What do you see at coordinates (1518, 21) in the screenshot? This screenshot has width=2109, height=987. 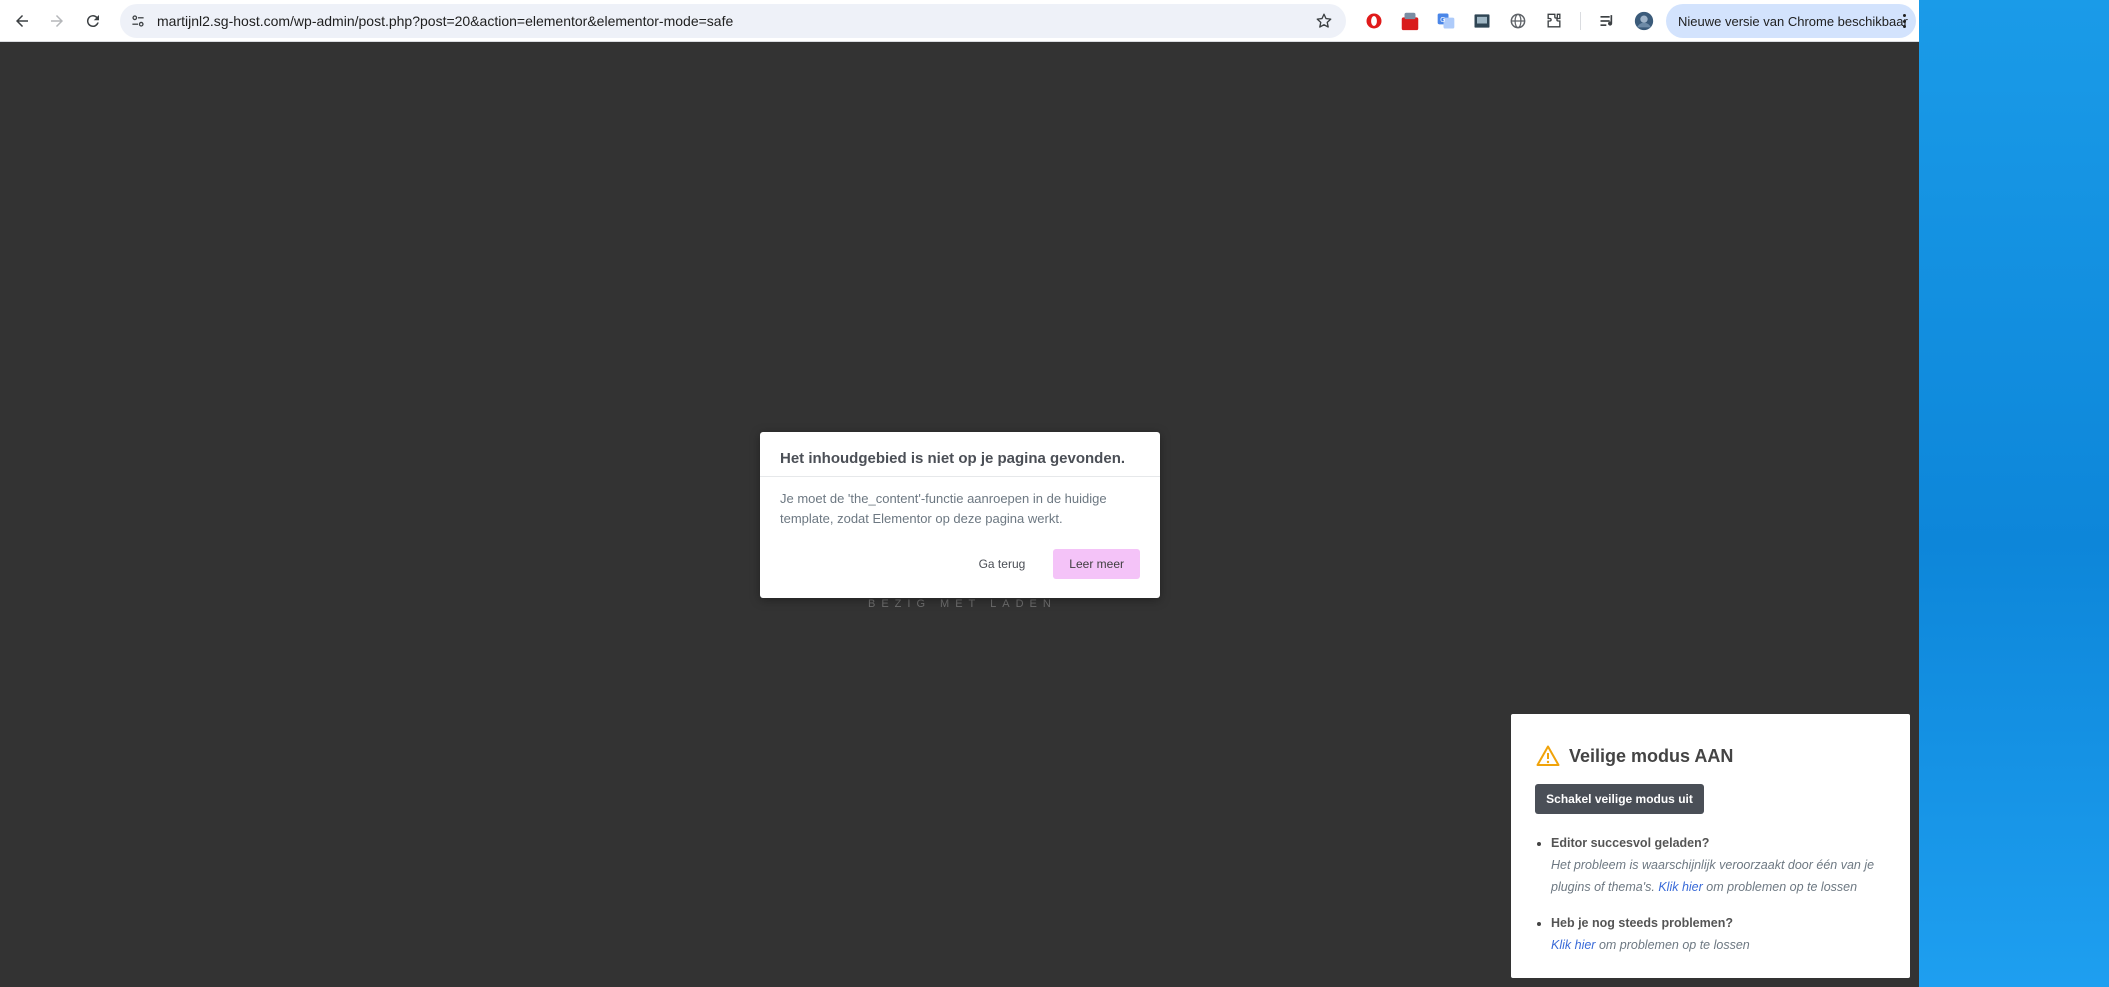 I see `globe-extension-icon` at bounding box center [1518, 21].